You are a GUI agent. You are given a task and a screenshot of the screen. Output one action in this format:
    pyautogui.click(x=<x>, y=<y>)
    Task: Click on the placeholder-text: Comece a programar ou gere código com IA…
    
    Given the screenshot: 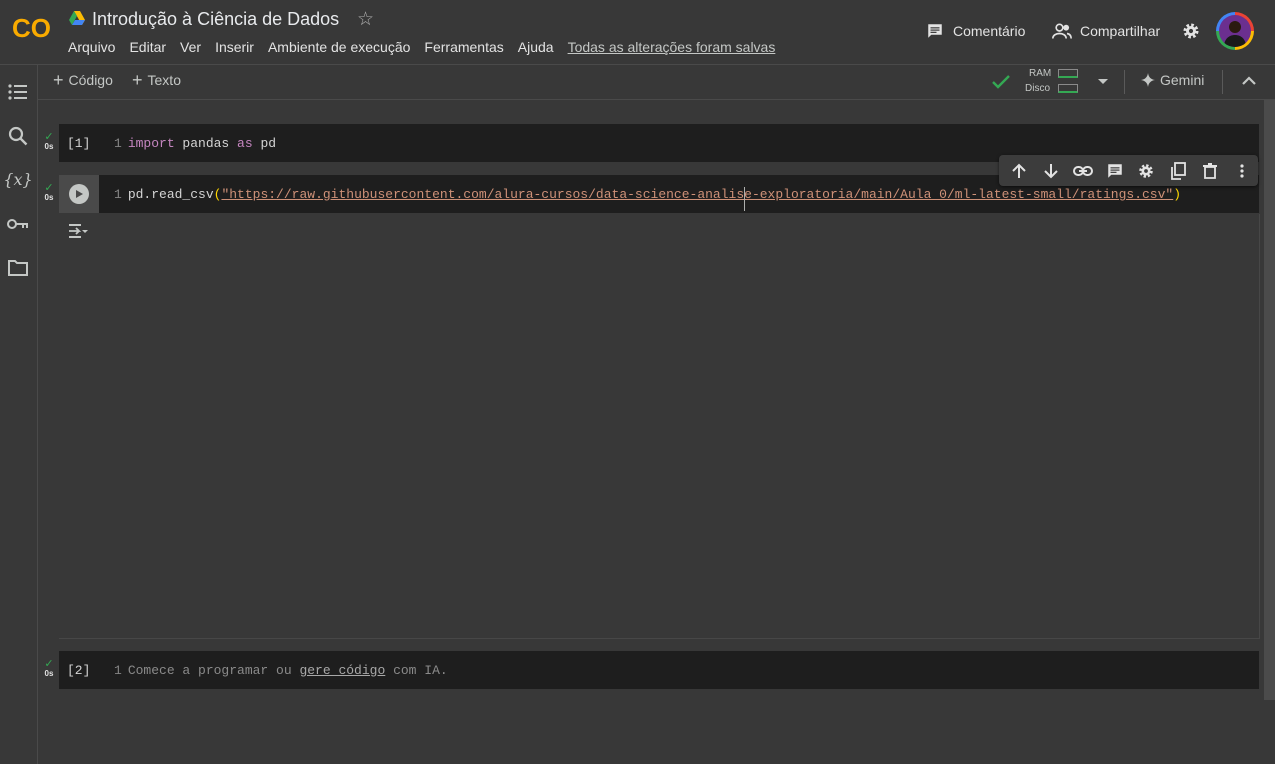 What is the action you would take?
    pyautogui.click(x=288, y=670)
    